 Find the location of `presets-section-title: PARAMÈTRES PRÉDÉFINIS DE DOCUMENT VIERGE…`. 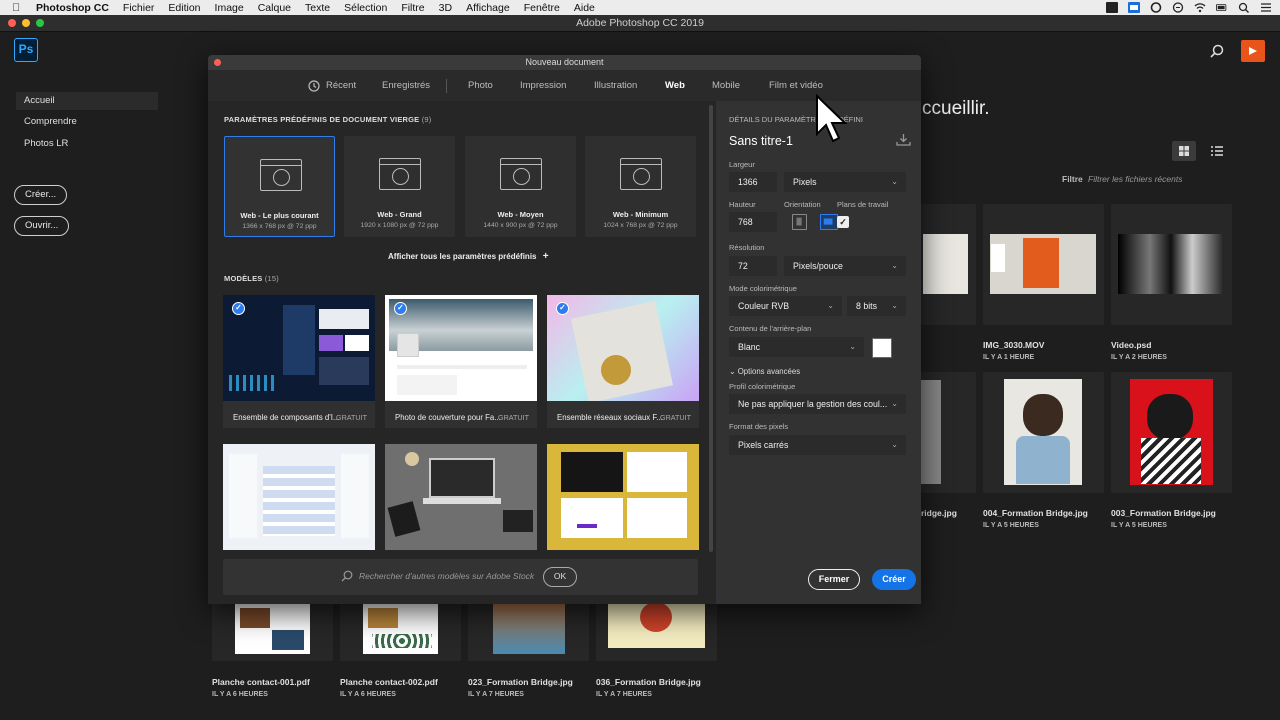

presets-section-title: PARAMÈTRES PRÉDÉFINIS DE DOCUMENT VIERGE… is located at coordinates (327, 119).